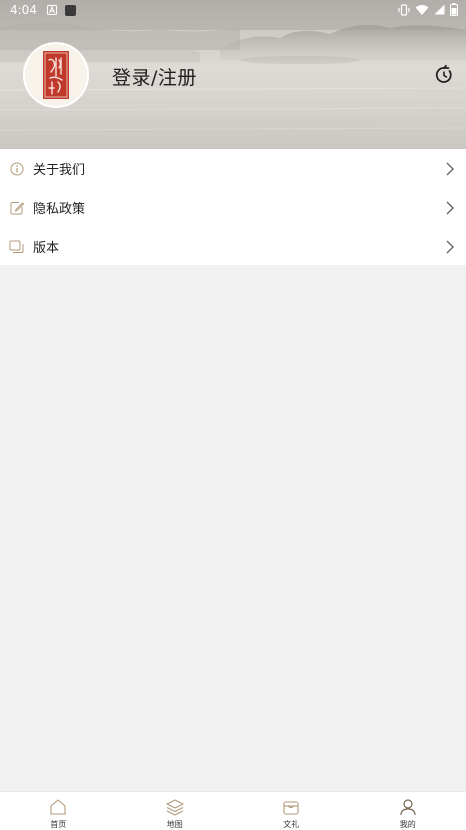 This screenshot has height=830, width=466. Describe the element at coordinates (454, 9) in the screenshot. I see `battery-icon` at that location.